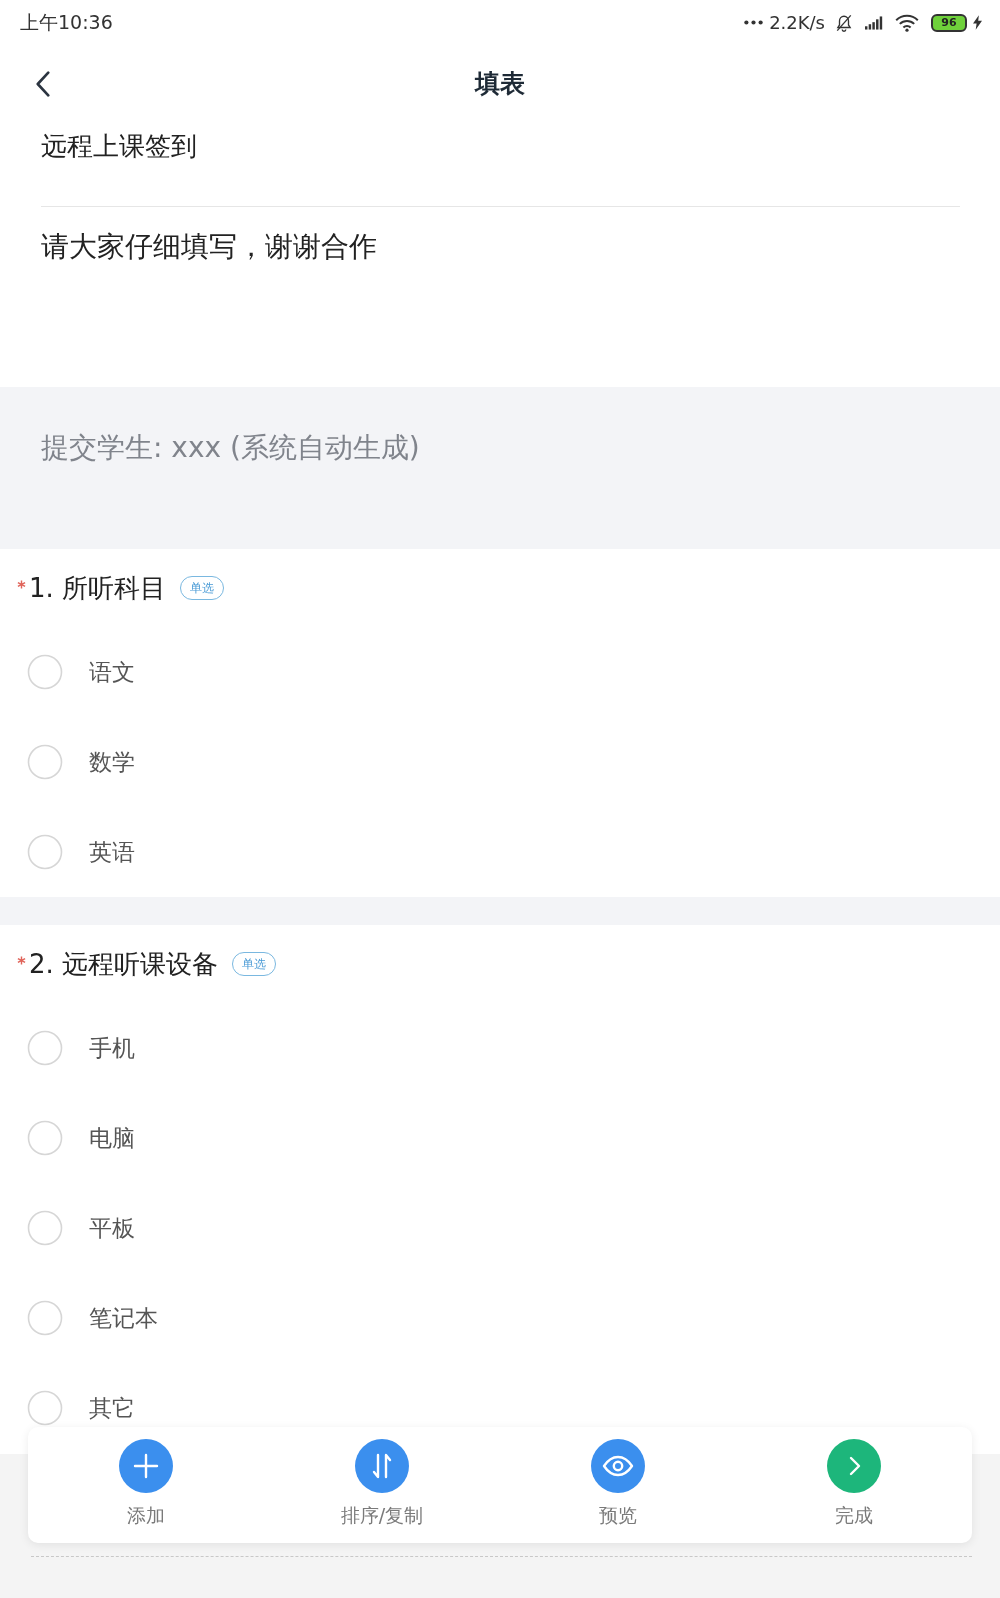 The width and height of the screenshot is (1000, 1598). What do you see at coordinates (844, 22) in the screenshot?
I see `bell-off-icon` at bounding box center [844, 22].